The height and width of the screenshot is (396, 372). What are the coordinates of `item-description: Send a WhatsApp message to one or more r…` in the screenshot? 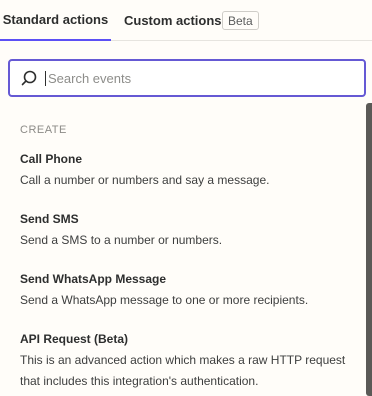 It's located at (164, 300).